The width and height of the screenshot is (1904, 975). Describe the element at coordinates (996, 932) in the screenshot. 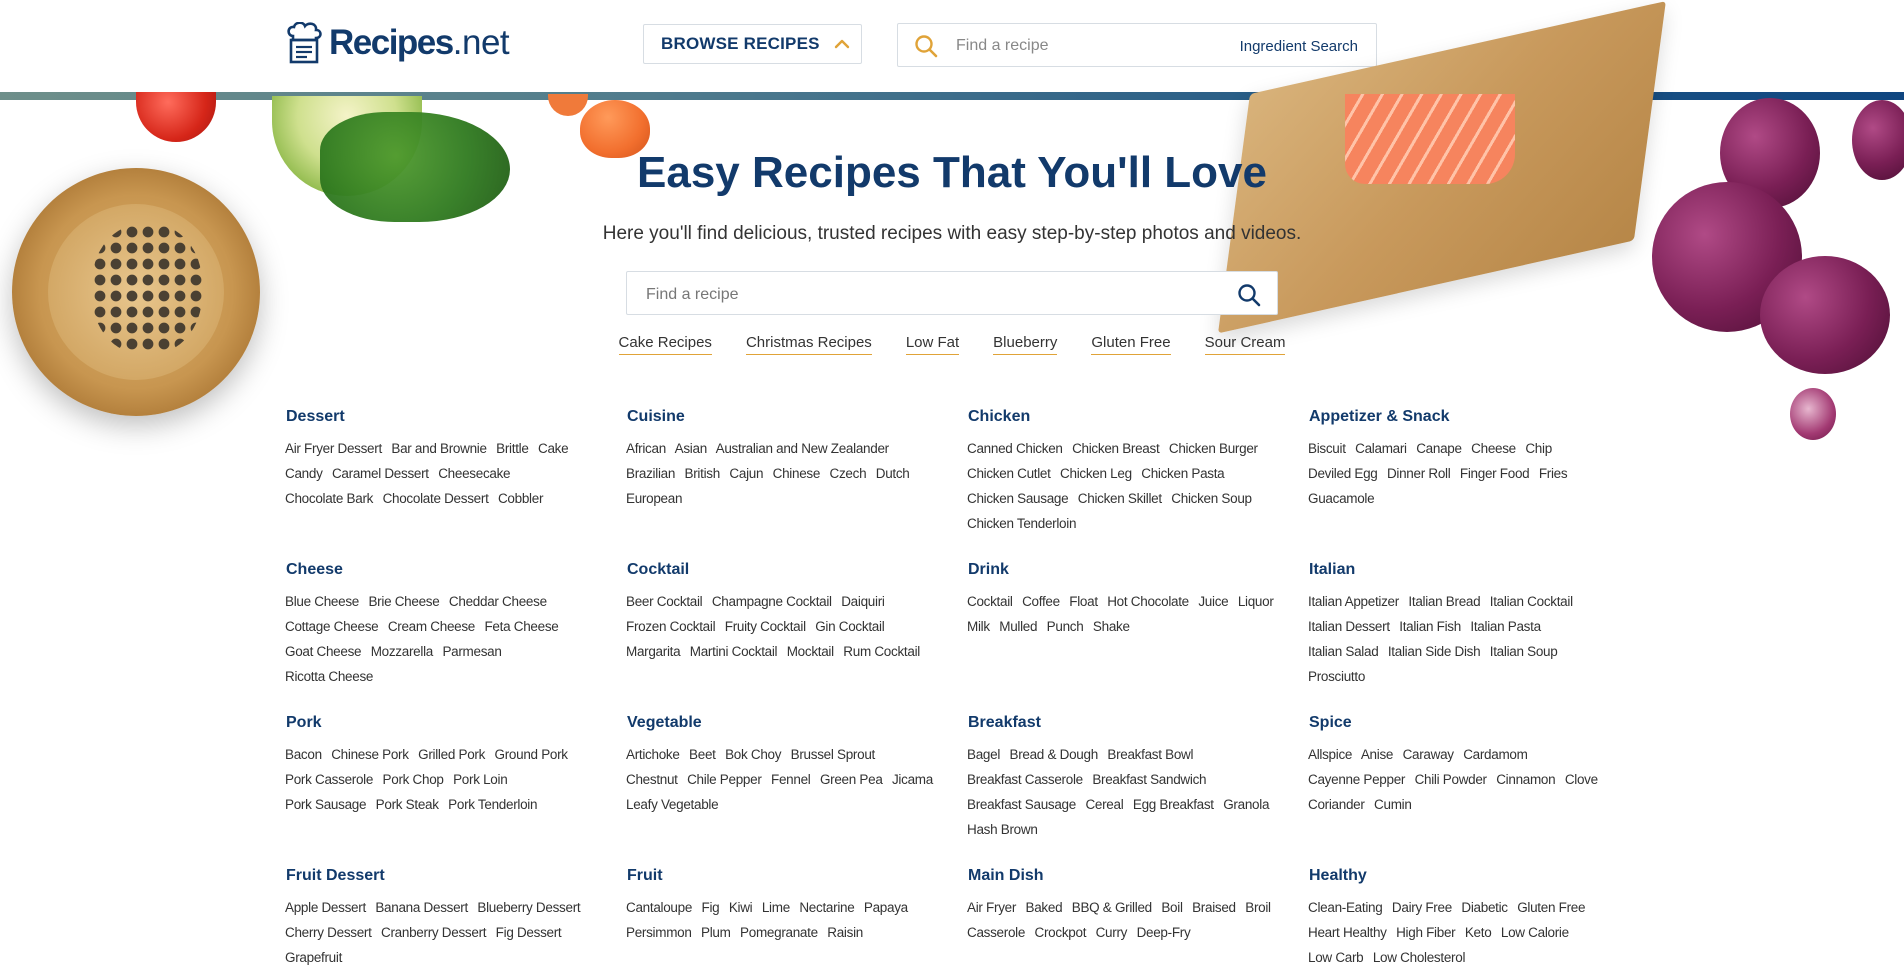

I see `category-link: Casserole` at that location.